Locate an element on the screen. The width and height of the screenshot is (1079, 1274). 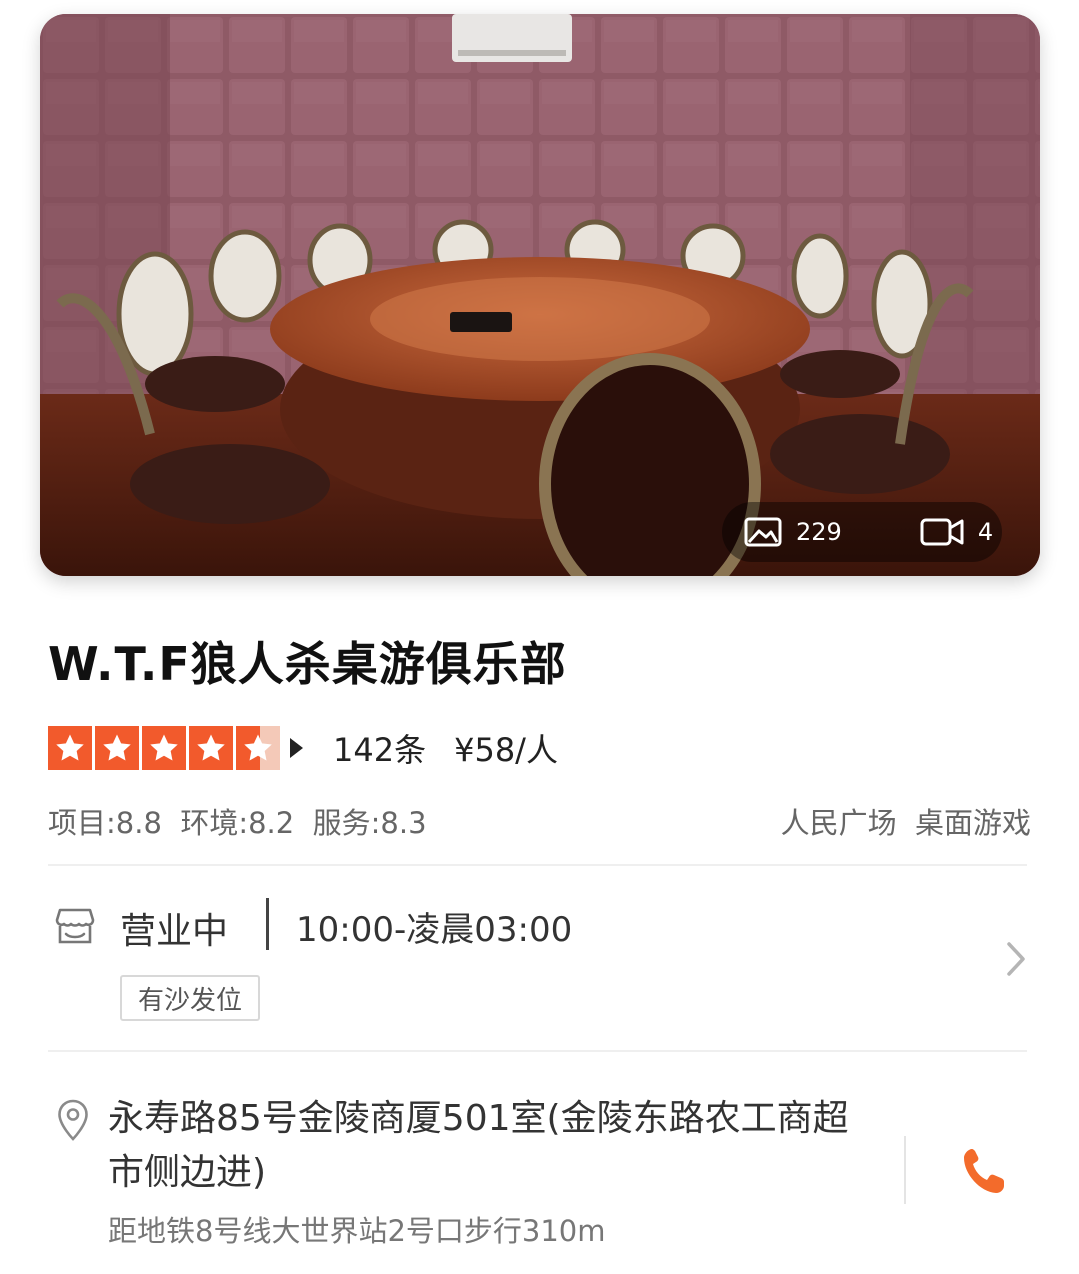
image-icon is located at coordinates (763, 532).